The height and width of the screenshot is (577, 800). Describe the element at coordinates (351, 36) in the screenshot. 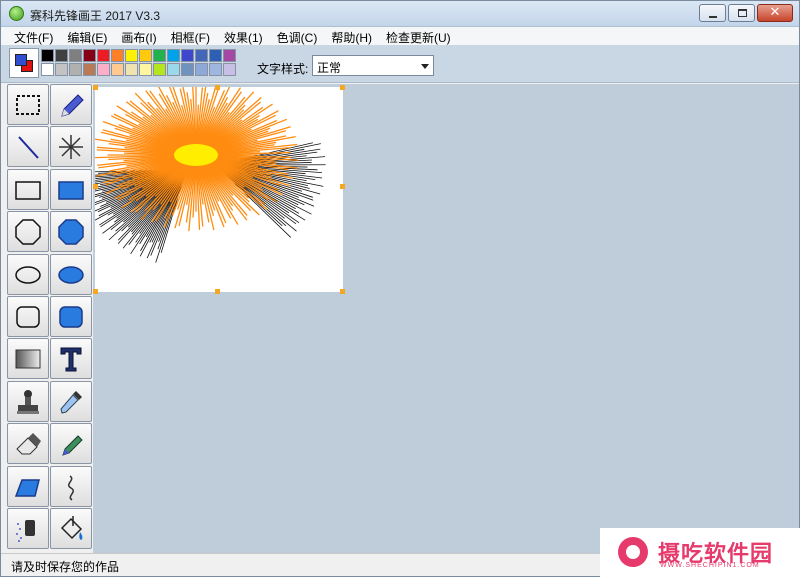

I see `menu-help: 帮助(H)` at that location.